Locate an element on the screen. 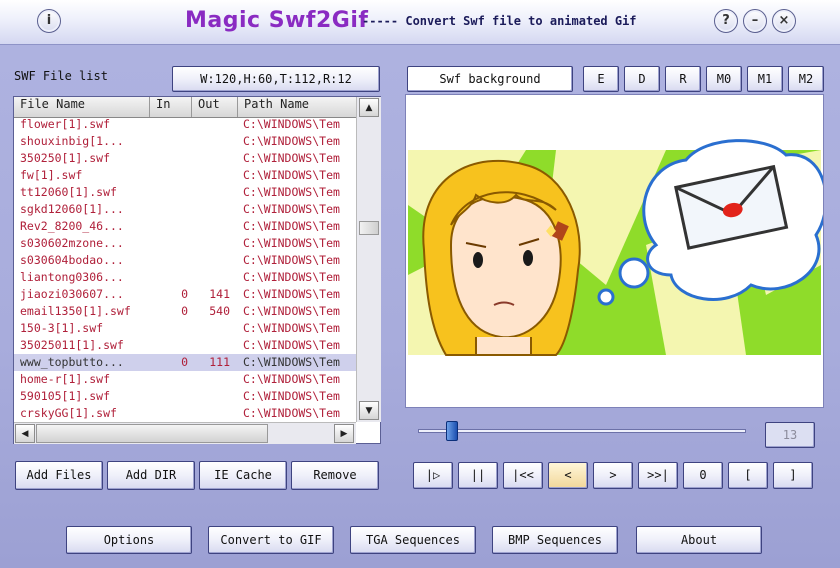 The image size is (840, 568). table-row: www_topbutto... 0 111 C:\WINDOWS\Tem is located at coordinates (185, 362).